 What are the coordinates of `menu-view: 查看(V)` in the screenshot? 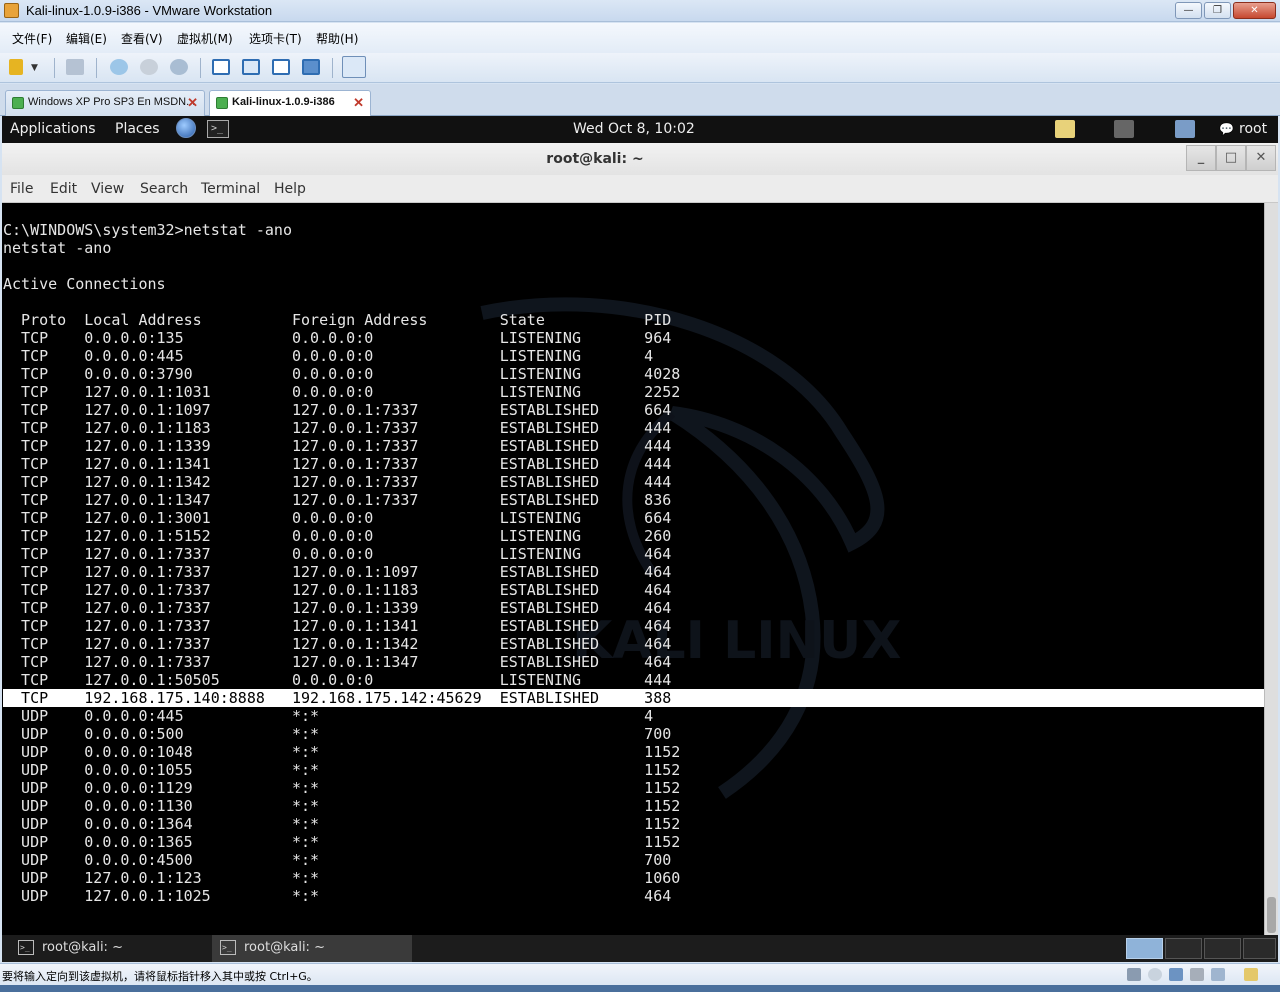 It's located at (142, 38).